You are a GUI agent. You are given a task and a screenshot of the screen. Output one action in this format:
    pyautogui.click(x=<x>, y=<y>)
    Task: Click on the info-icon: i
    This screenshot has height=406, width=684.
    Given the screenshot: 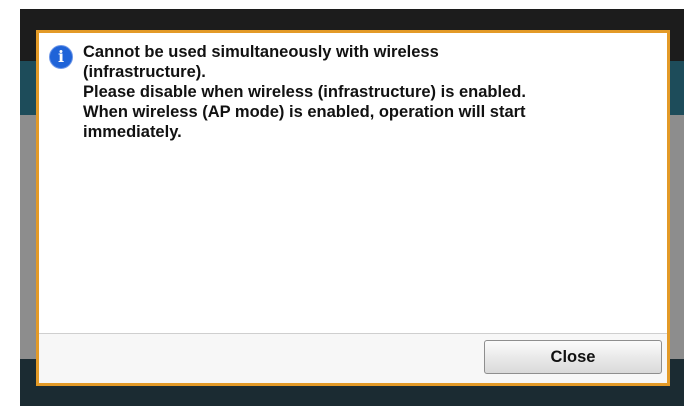 What is the action you would take?
    pyautogui.click(x=61, y=57)
    